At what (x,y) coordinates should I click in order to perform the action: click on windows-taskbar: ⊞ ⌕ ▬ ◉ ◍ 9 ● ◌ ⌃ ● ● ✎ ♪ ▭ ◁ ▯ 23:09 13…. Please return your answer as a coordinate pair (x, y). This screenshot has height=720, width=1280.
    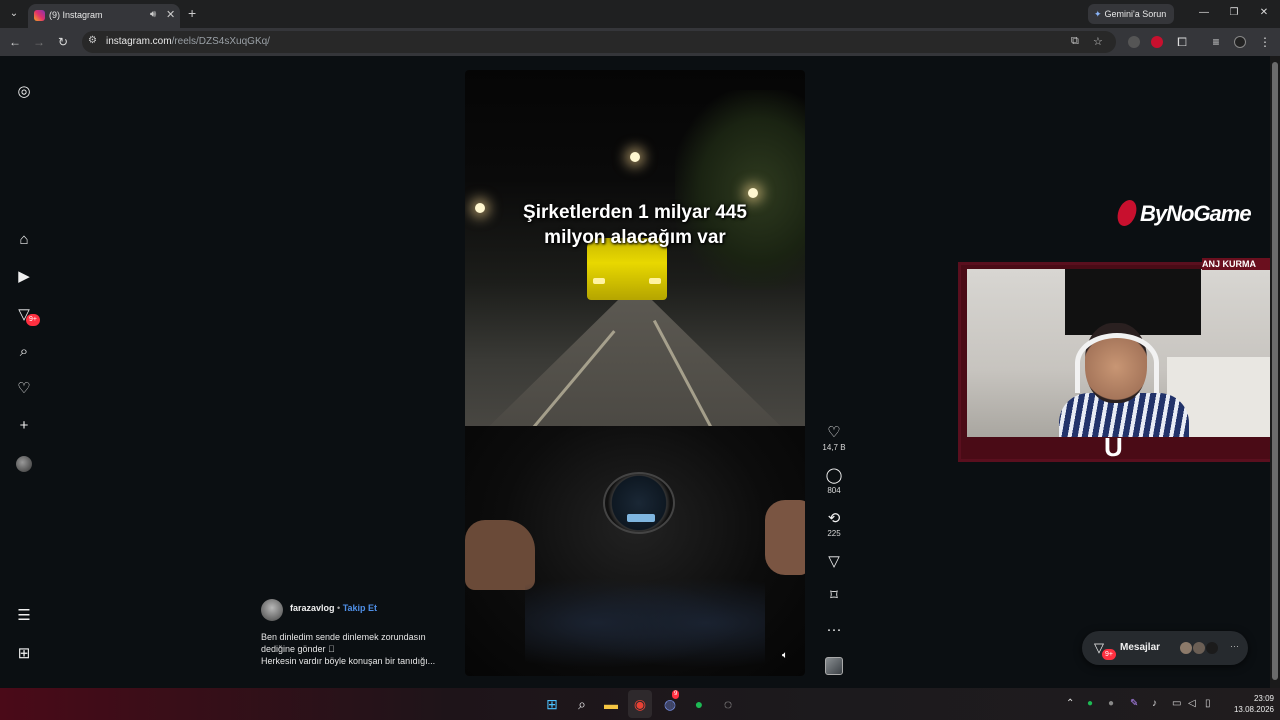
    Looking at the image, I should click on (640, 704).